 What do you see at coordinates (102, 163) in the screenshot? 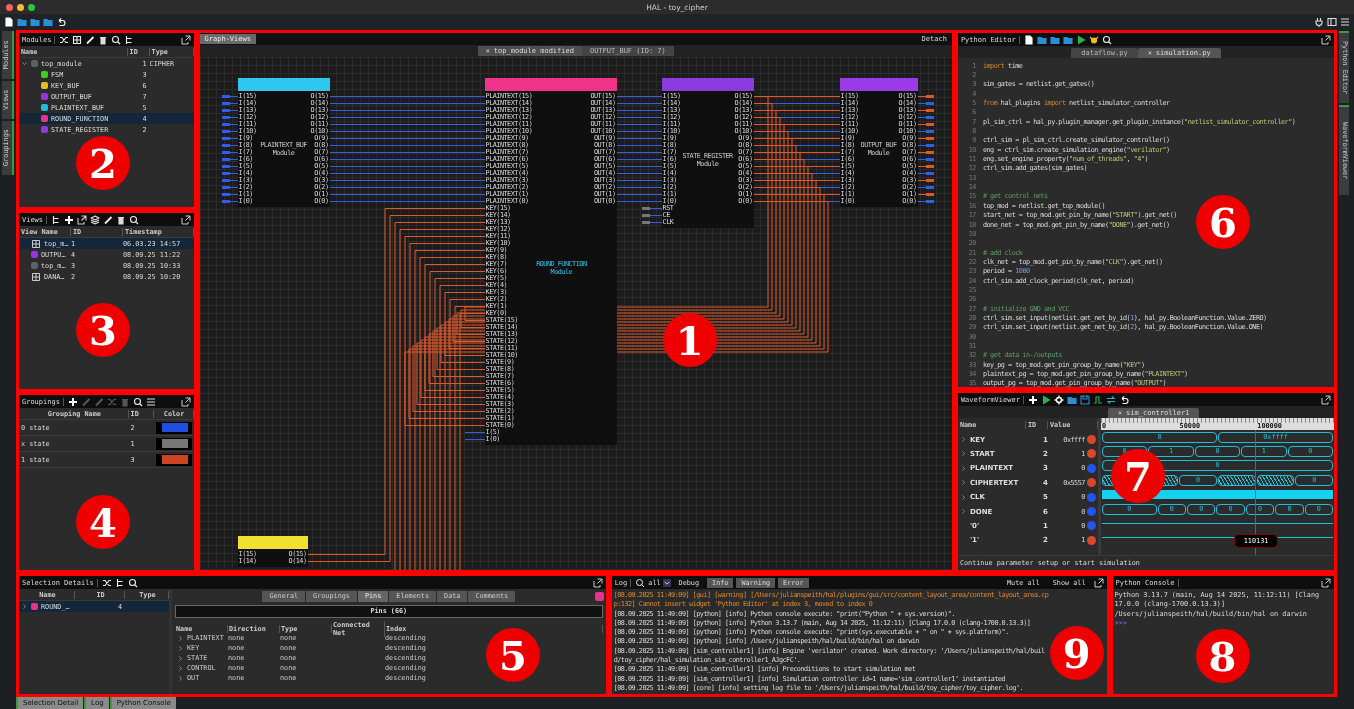
I see `callout-number: 2` at bounding box center [102, 163].